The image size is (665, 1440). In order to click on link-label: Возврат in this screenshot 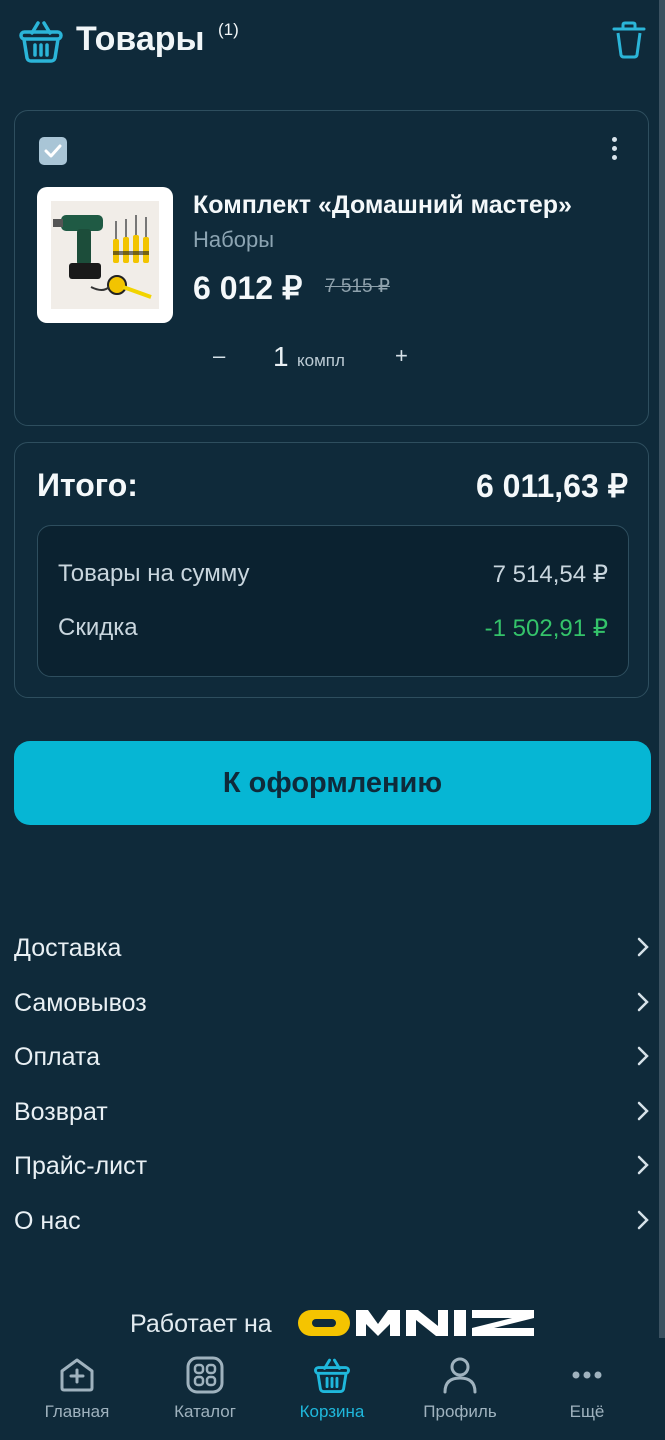, I will do `click(61, 1111)`.